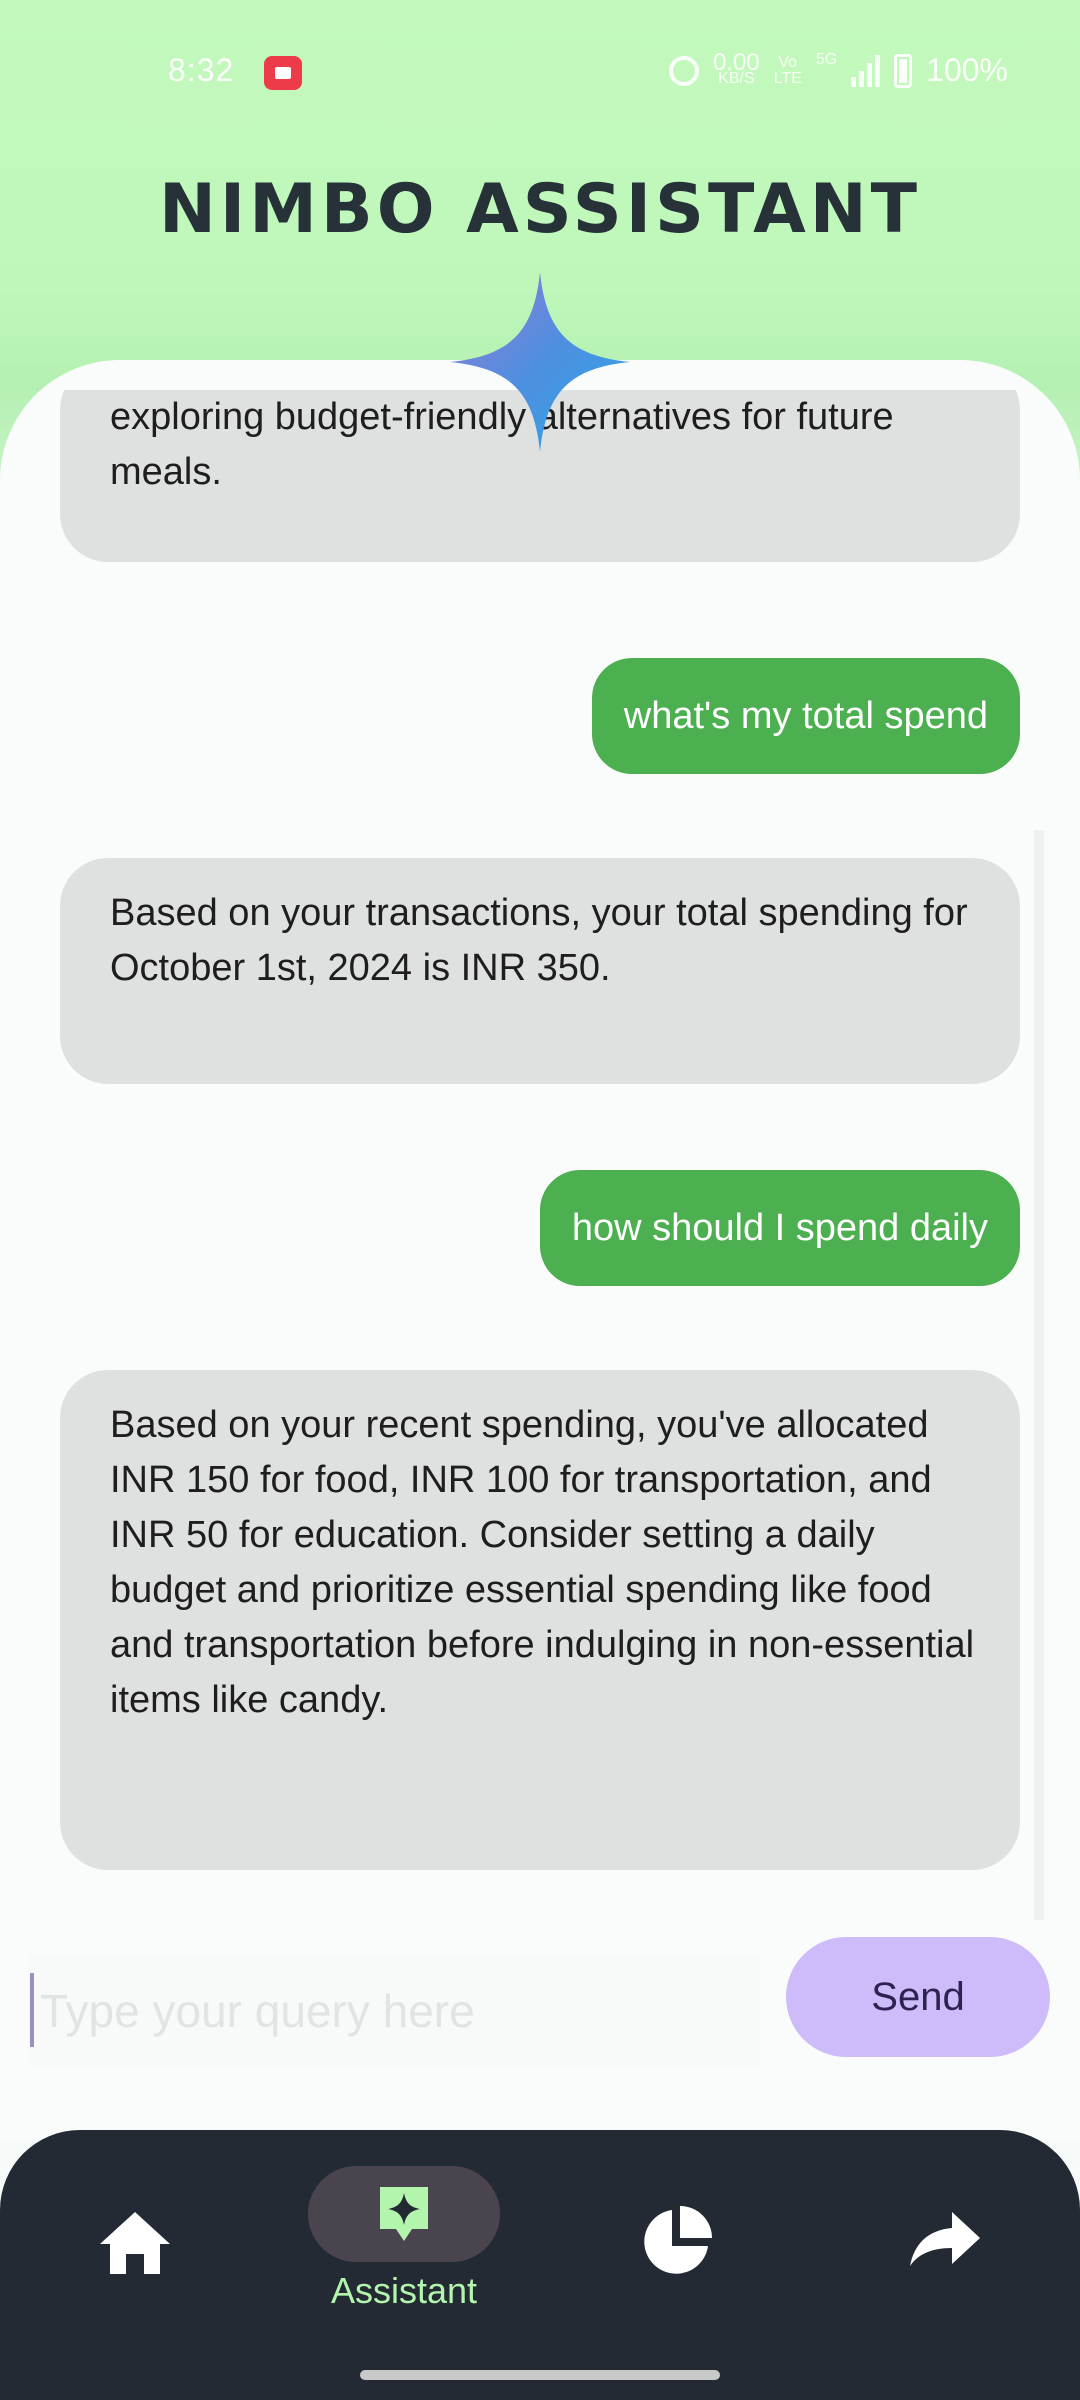 The height and width of the screenshot is (2400, 1080). I want to click on nav-home, so click(135, 2245).